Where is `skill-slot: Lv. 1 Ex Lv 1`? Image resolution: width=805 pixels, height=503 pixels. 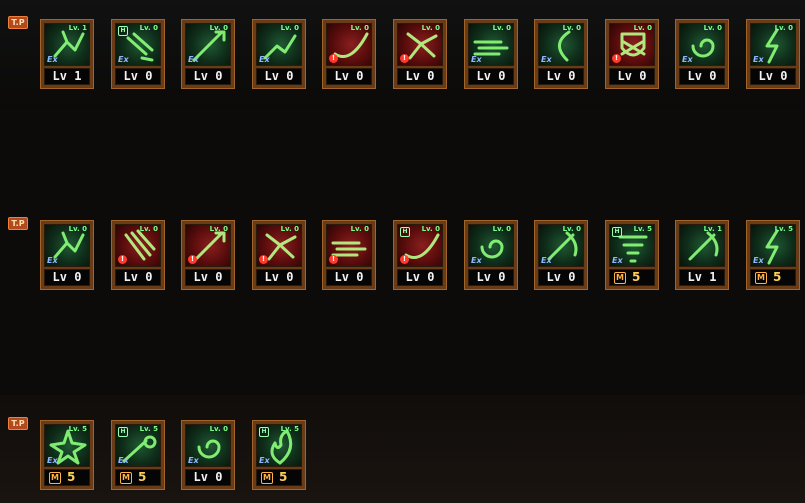
skill-slot: Lv. 1 Ex Lv 1 is located at coordinates (67, 54).